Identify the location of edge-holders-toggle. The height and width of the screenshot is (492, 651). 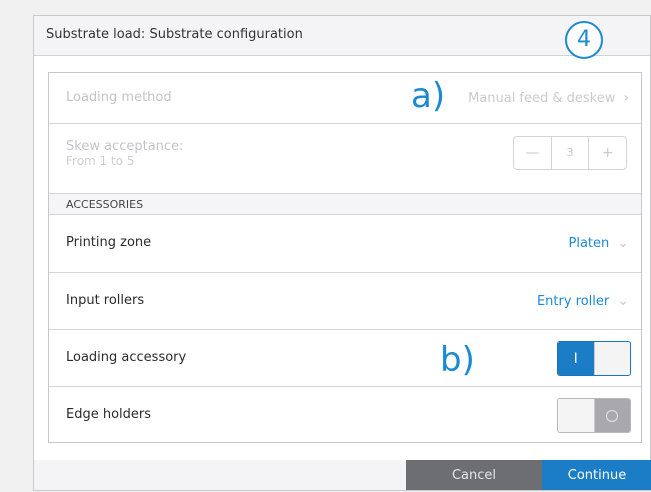
(594, 415).